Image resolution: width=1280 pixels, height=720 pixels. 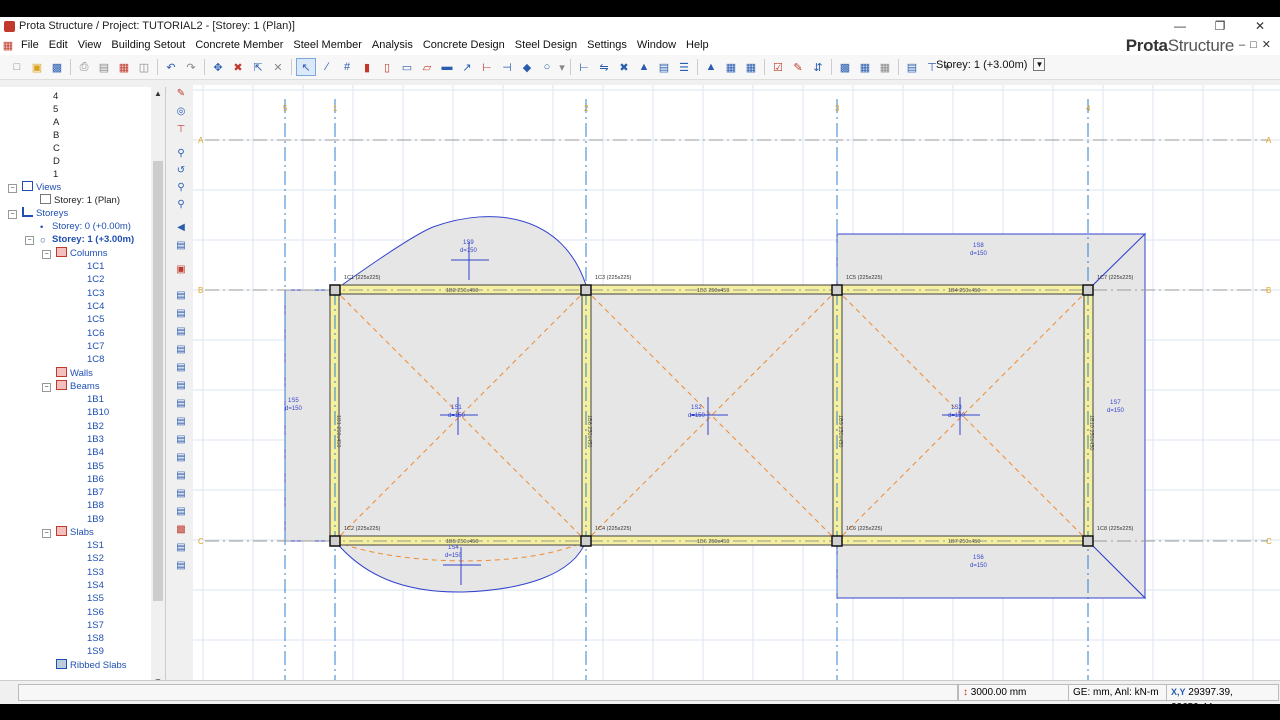 I want to click on design-icon: ✎, so click(x=798, y=67).